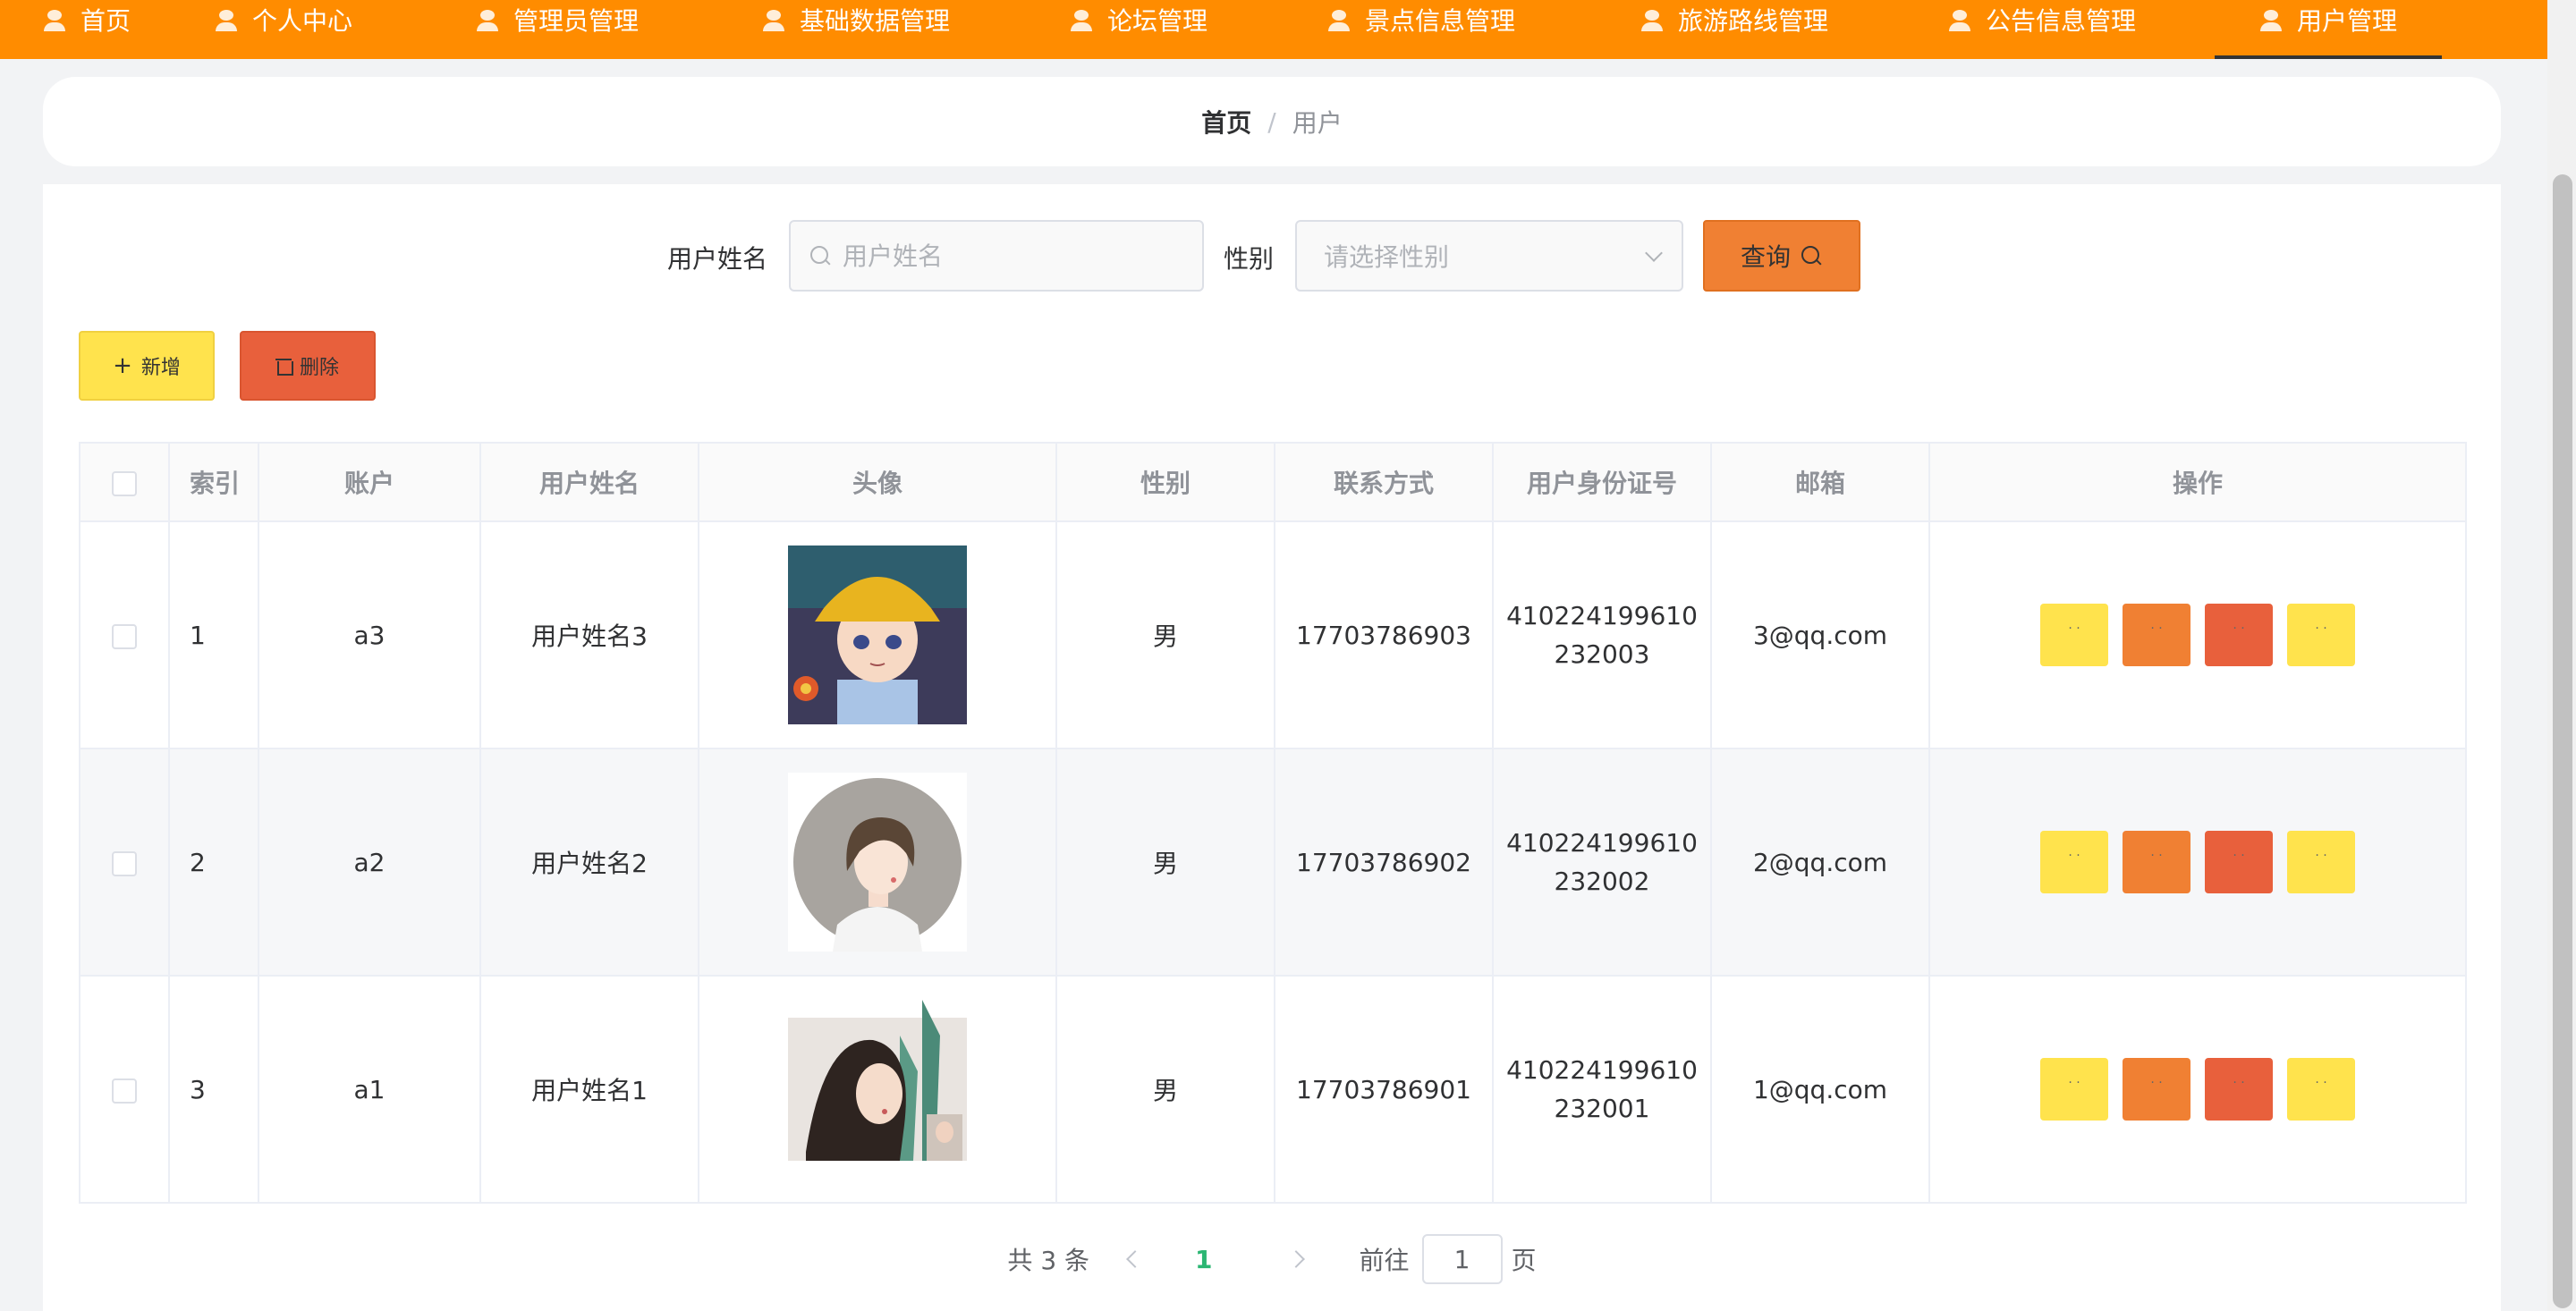 The height and width of the screenshot is (1311, 2576). What do you see at coordinates (1081, 19) in the screenshot?
I see `forum-icon` at bounding box center [1081, 19].